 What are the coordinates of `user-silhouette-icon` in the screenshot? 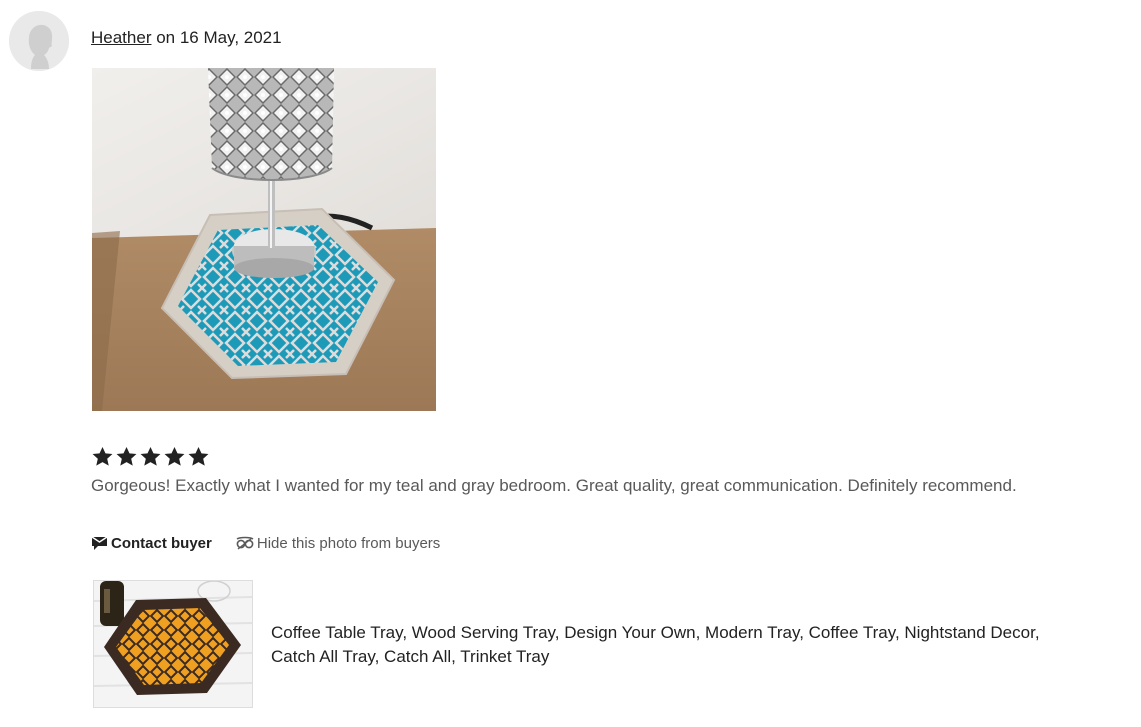 It's located at (39, 41).